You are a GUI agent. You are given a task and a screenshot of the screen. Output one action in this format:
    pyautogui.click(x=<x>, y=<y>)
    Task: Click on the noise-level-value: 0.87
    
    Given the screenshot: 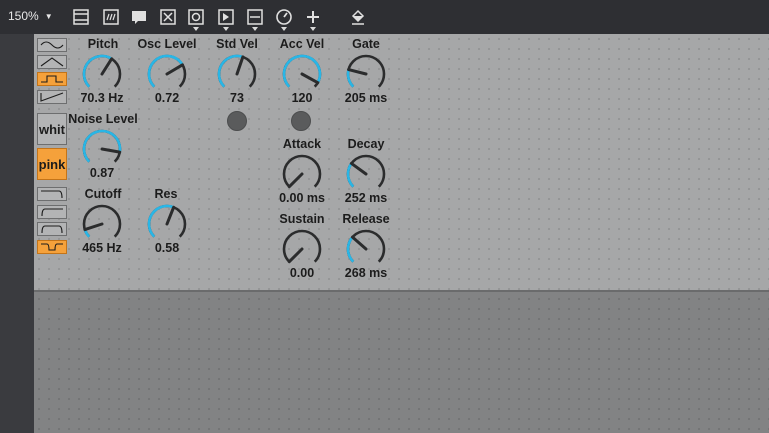 What is the action you would take?
    pyautogui.click(x=102, y=173)
    